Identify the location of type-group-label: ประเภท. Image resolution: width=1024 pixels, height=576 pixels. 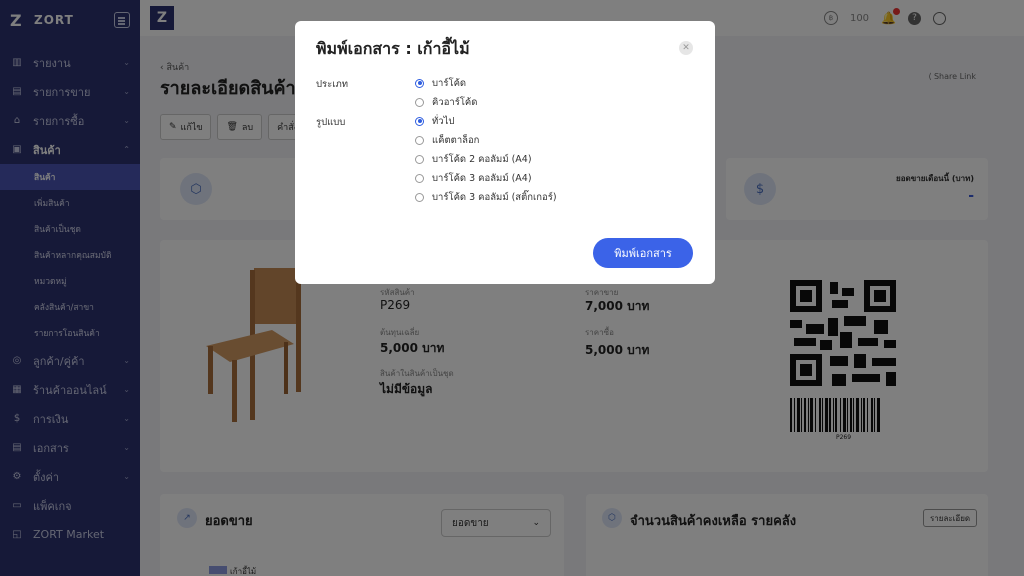
(332, 84).